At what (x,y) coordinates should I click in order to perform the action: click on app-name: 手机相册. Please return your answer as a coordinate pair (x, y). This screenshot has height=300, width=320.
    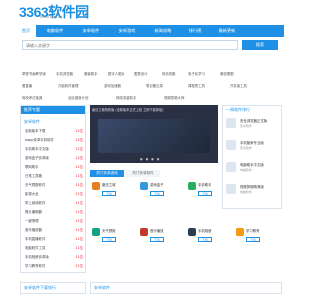
    Looking at the image, I should click on (205, 230).